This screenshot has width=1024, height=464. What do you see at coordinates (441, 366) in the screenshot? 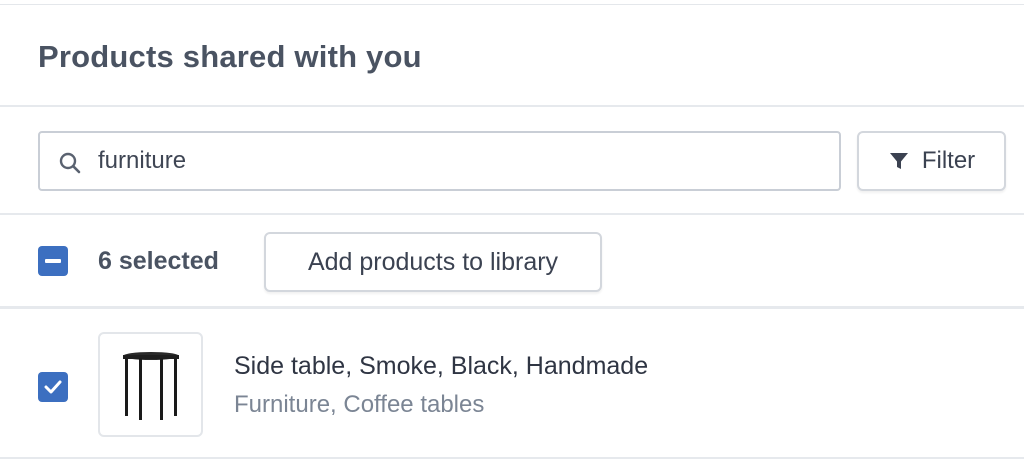
I see `product-name: Side table, Smoke, Black, Handmade` at bounding box center [441, 366].